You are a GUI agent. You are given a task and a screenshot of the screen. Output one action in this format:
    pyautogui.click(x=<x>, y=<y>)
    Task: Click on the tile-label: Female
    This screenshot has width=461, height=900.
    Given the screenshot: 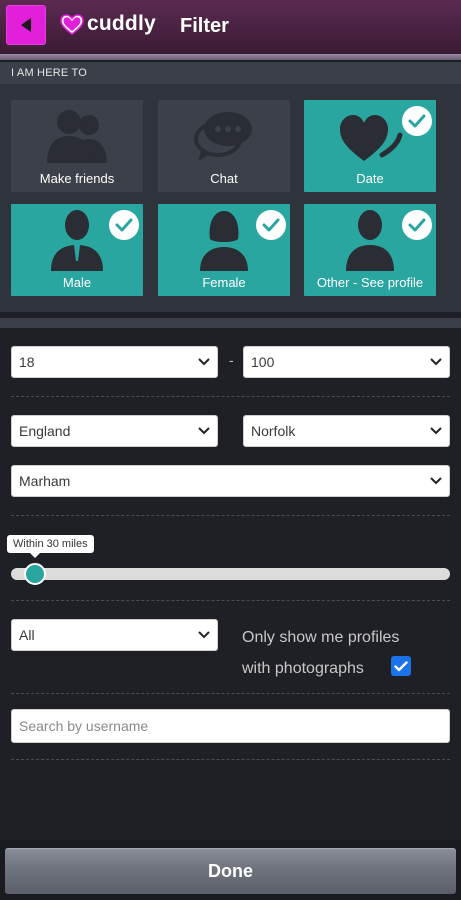 What is the action you would take?
    pyautogui.click(x=224, y=282)
    